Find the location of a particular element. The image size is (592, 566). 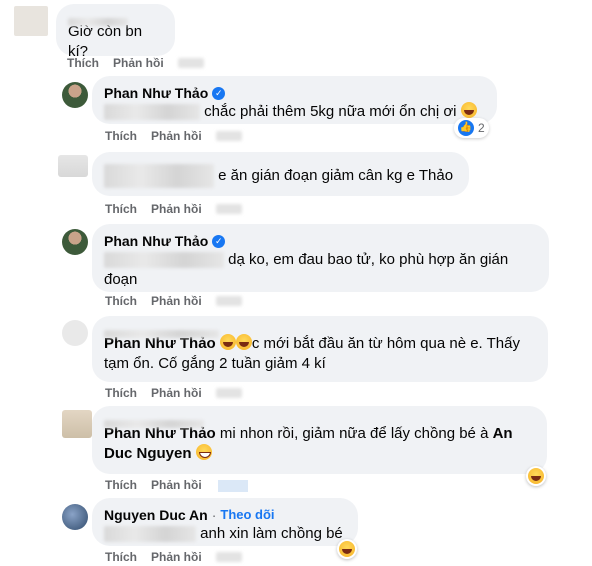

comment-bubble: Giờ còn bn kí? is located at coordinates (115, 32).